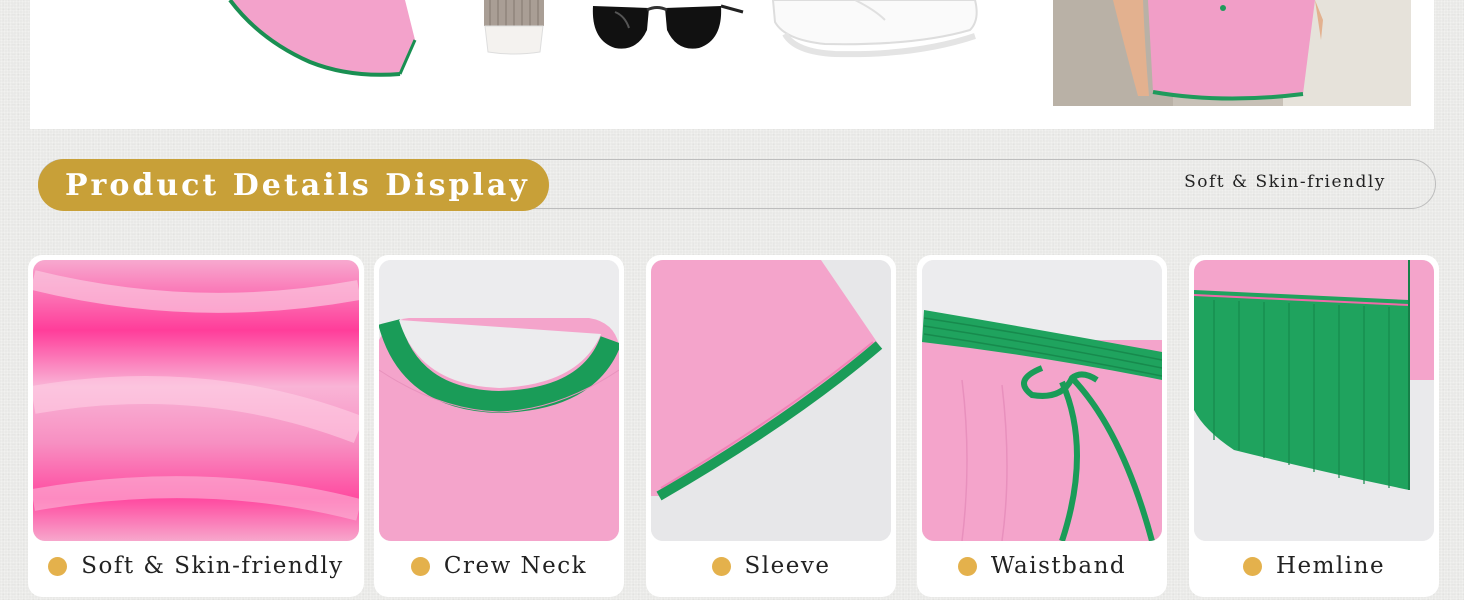 This screenshot has width=1464, height=600. I want to click on fabric-closeup-image, so click(196, 400).